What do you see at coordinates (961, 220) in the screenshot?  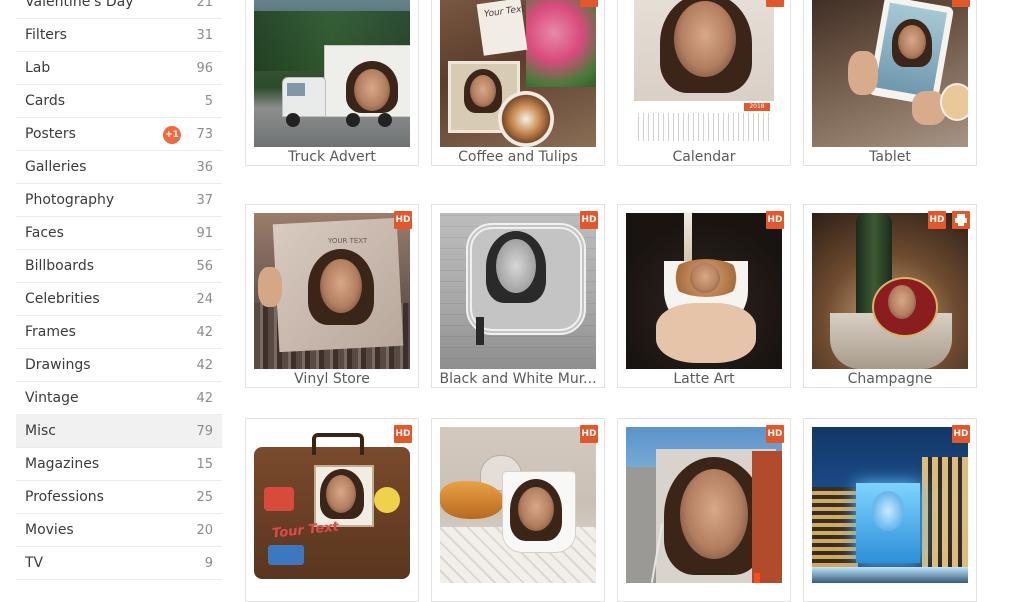 I see `printer-icon` at bounding box center [961, 220].